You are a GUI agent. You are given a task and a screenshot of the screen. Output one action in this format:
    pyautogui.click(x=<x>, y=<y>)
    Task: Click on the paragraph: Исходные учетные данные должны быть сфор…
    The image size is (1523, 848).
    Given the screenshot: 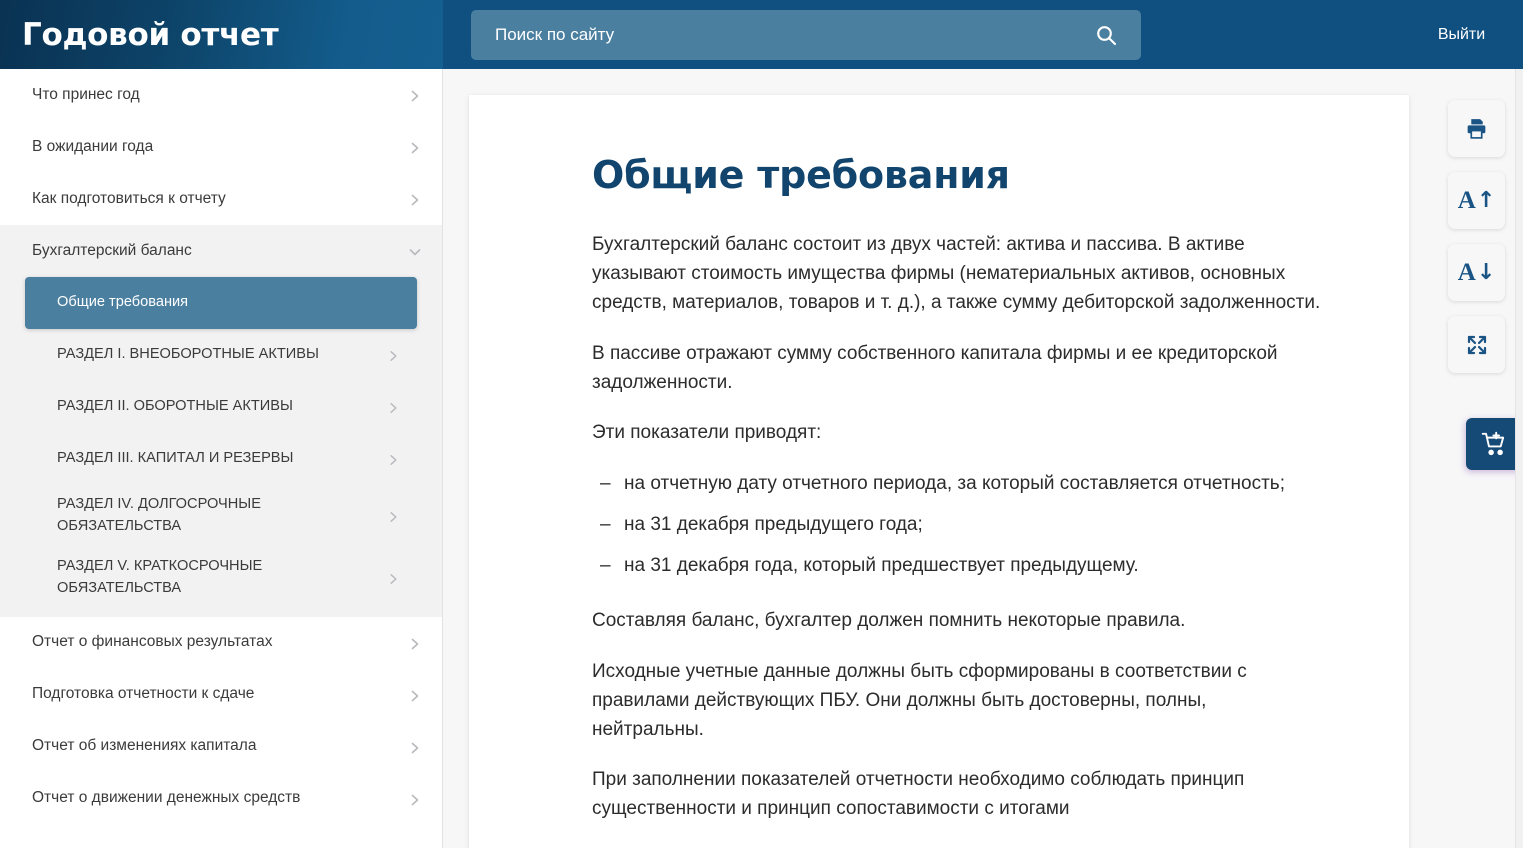 What is the action you would take?
    pyautogui.click(x=919, y=700)
    